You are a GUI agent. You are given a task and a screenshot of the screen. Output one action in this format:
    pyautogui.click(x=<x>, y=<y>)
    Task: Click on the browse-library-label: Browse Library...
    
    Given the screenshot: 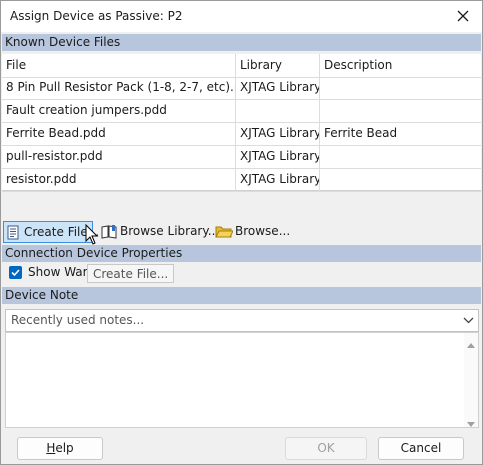 What is the action you would take?
    pyautogui.click(x=170, y=231)
    